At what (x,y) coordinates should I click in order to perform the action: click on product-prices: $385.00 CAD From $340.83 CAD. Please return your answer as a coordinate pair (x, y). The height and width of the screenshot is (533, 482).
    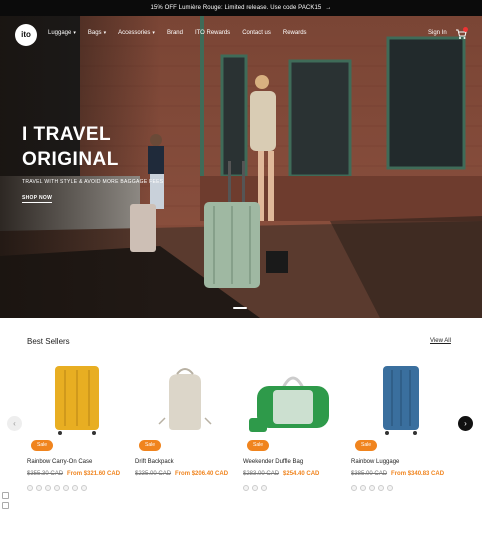
    Looking at the image, I should click on (397, 474).